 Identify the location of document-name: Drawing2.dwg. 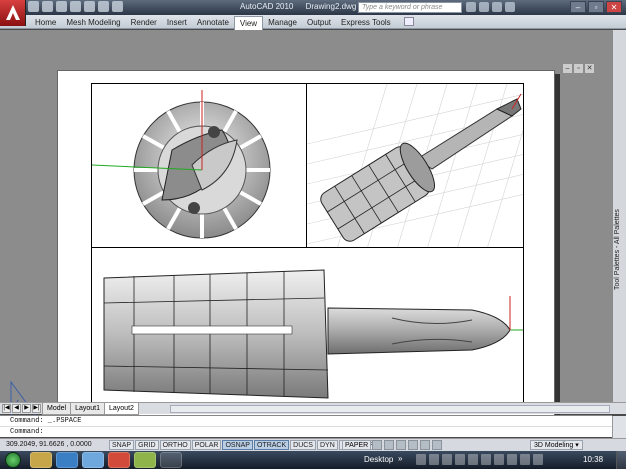
(331, 6).